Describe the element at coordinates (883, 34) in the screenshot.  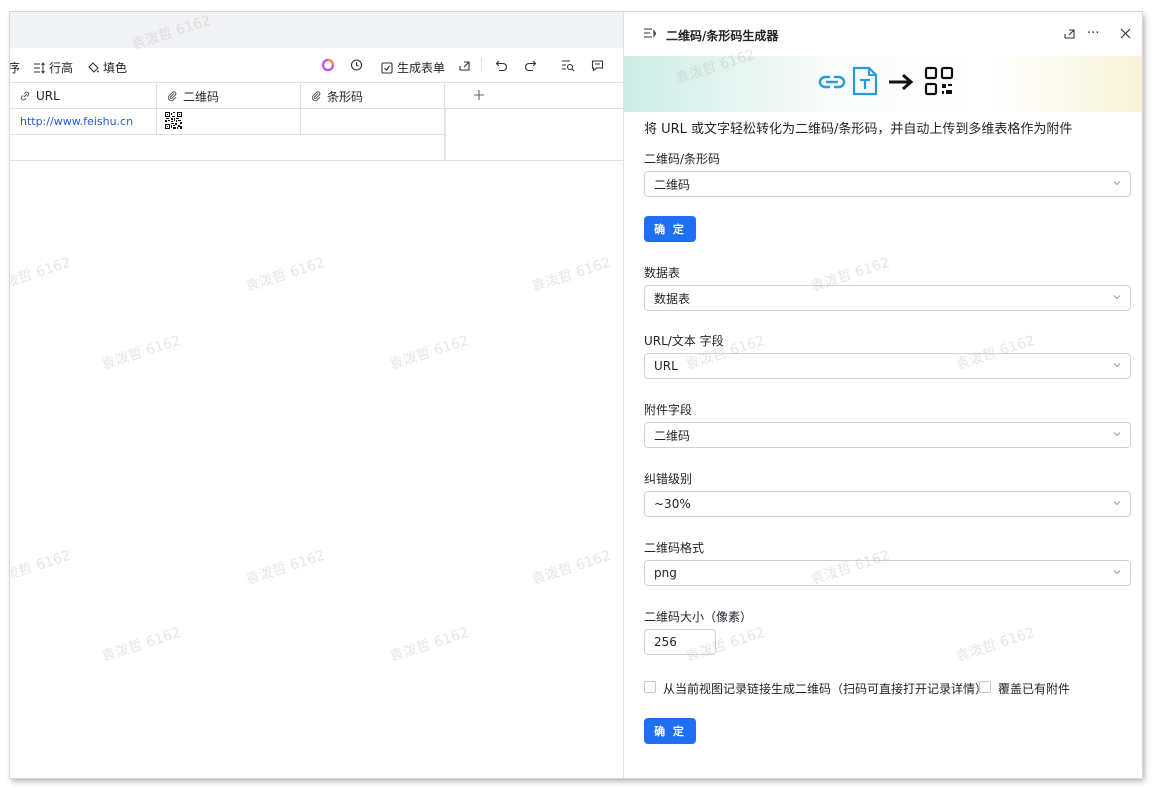
I see `panel-header: 二维码/条形码生成器 ···` at that location.